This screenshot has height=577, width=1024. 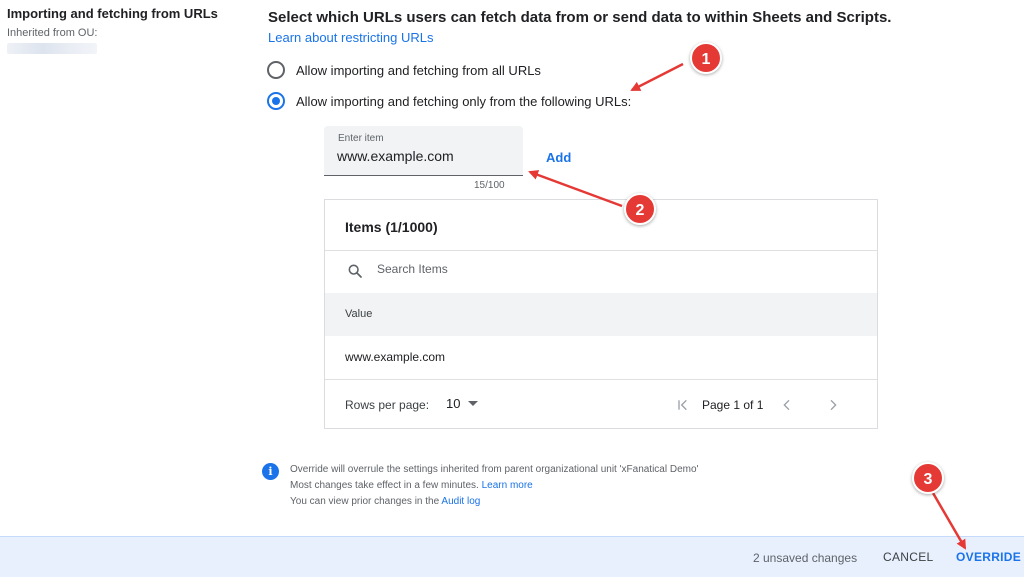 What do you see at coordinates (52, 33) in the screenshot?
I see `inherited-label: Inherited from OU:` at bounding box center [52, 33].